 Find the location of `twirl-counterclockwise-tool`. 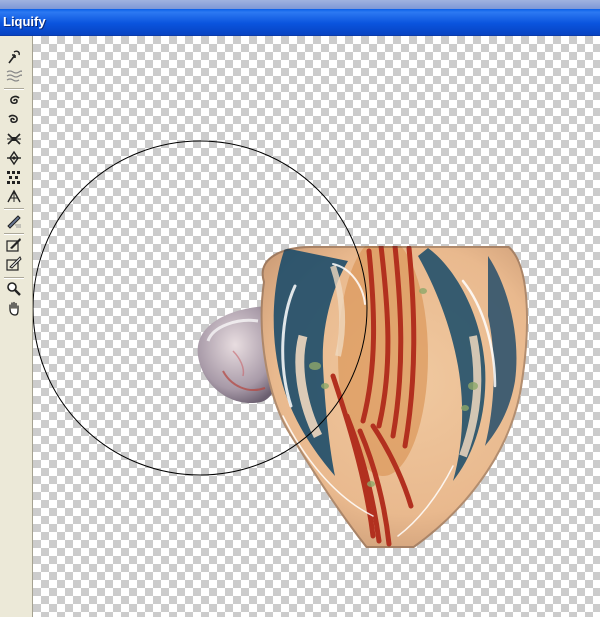

twirl-counterclockwise-tool is located at coordinates (14, 120).